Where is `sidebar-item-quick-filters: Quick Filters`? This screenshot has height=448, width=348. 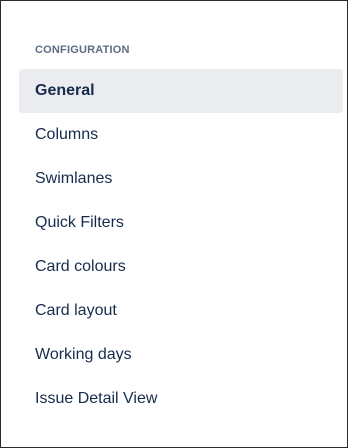 sidebar-item-quick-filters: Quick Filters is located at coordinates (181, 223).